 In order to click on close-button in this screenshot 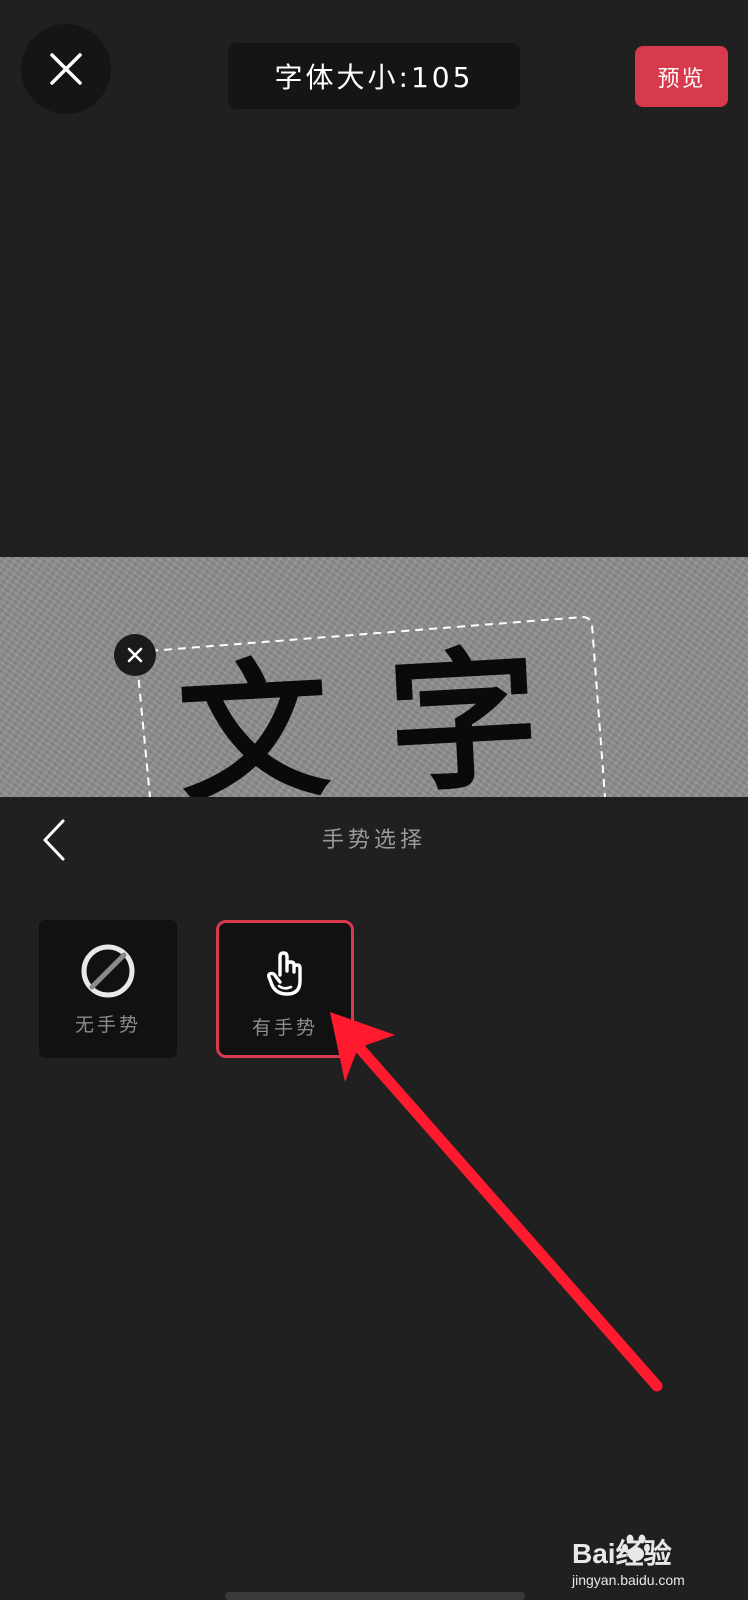, I will do `click(66, 69)`.